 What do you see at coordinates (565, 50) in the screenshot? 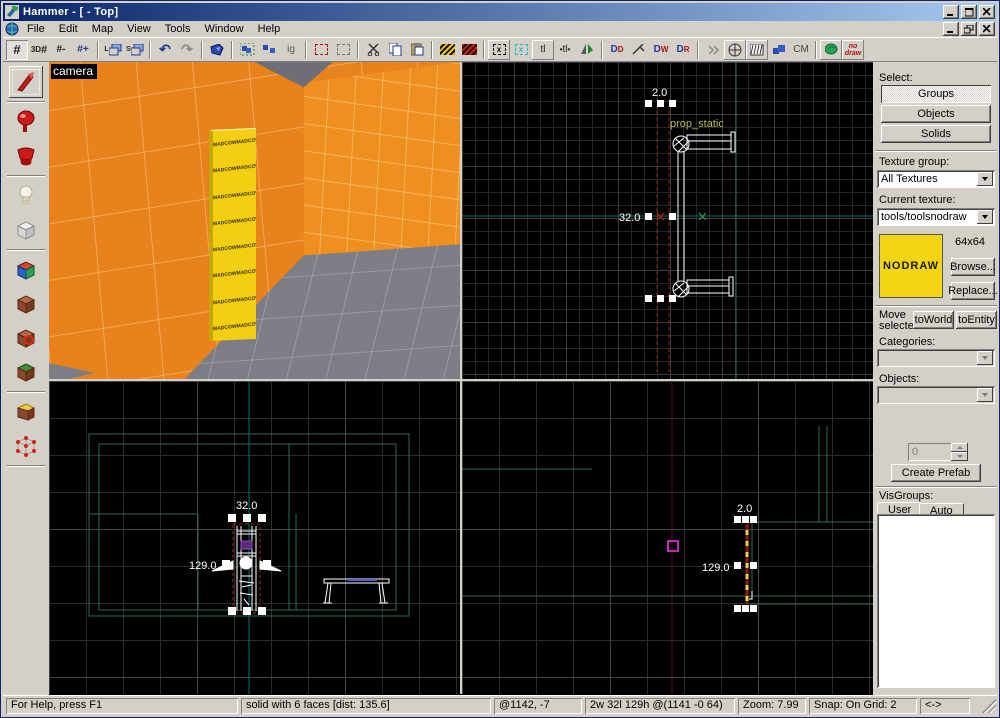
I see `texture-scale-lock-button: • tl •` at bounding box center [565, 50].